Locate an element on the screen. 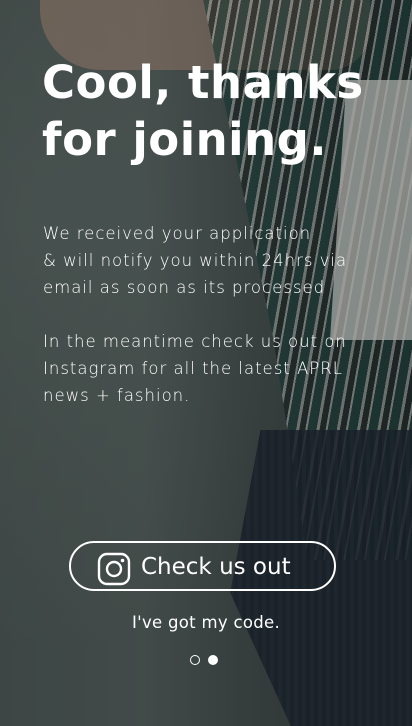 Image resolution: width=412 pixels, height=726 pixels. page-dot-active is located at coordinates (213, 660).